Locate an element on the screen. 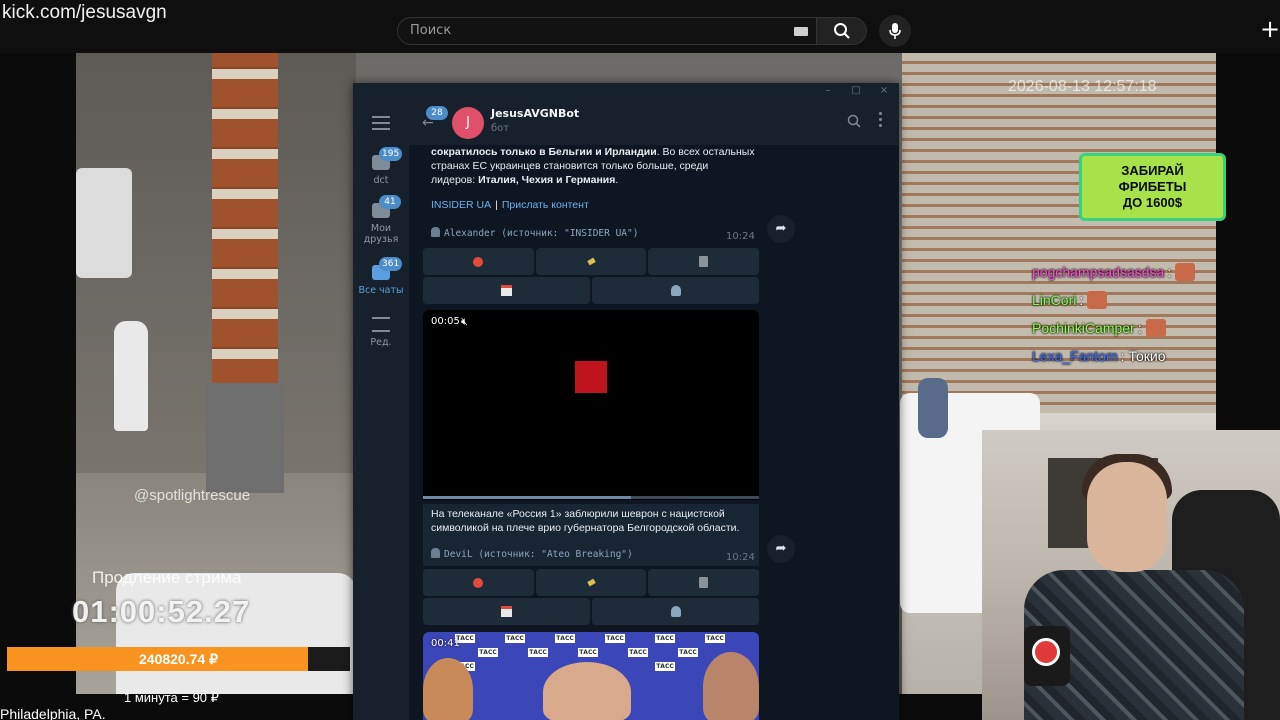  chat-message: pogchampsadsasdsa: is located at coordinates (1132, 272).